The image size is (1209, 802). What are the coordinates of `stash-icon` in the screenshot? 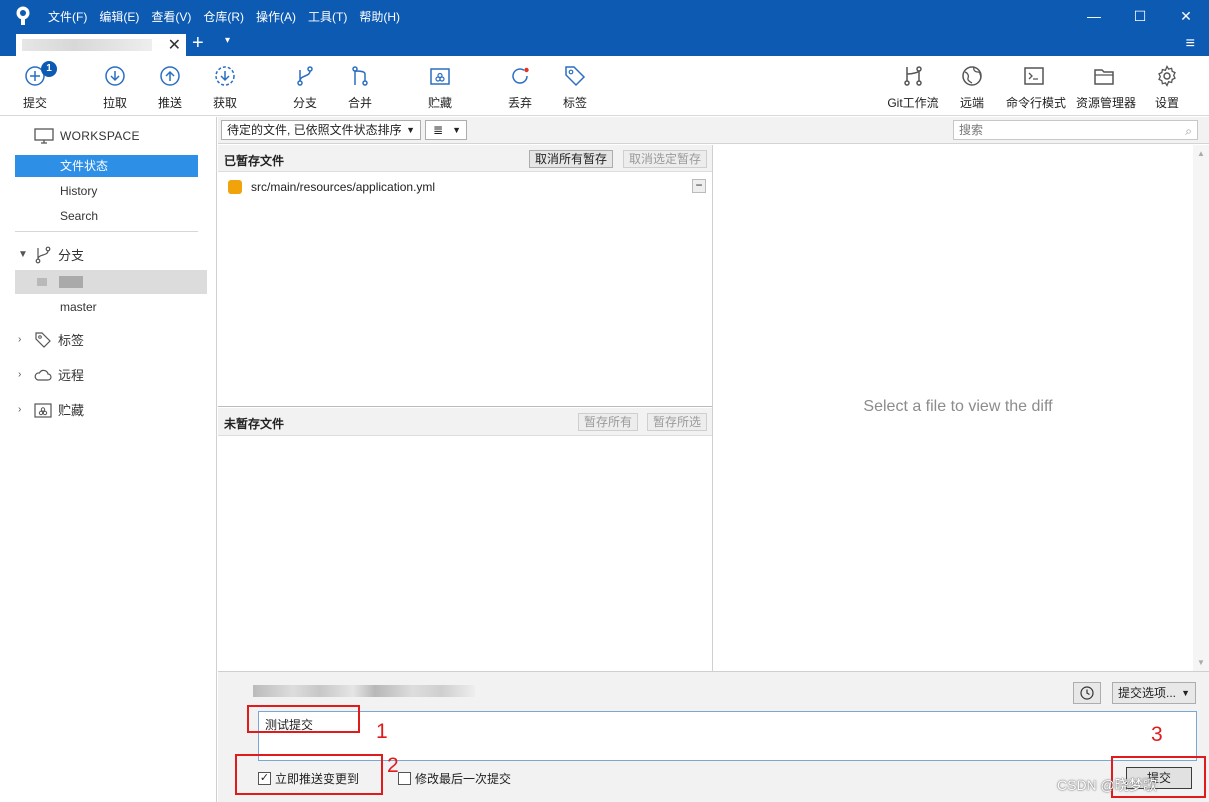 It's located at (440, 76).